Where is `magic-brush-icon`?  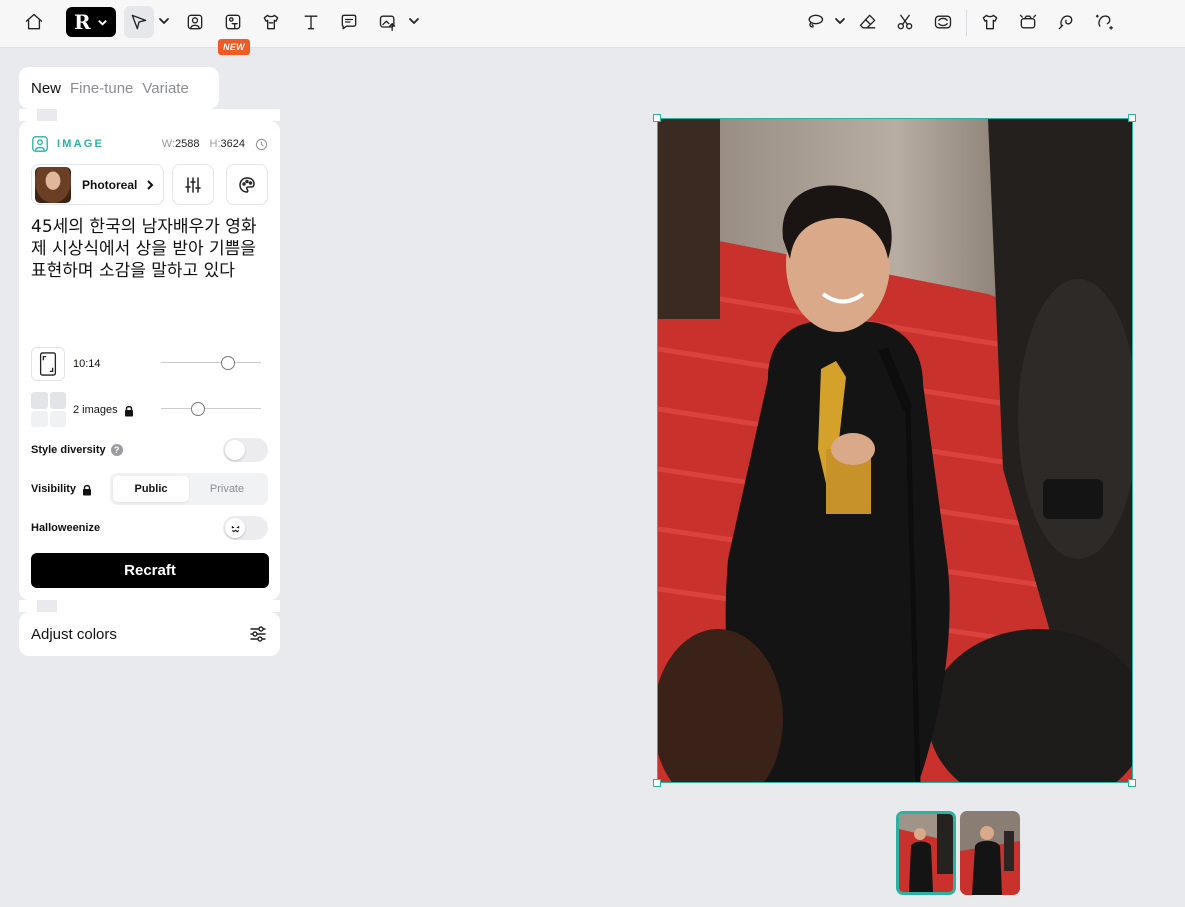 magic-brush-icon is located at coordinates (1104, 22).